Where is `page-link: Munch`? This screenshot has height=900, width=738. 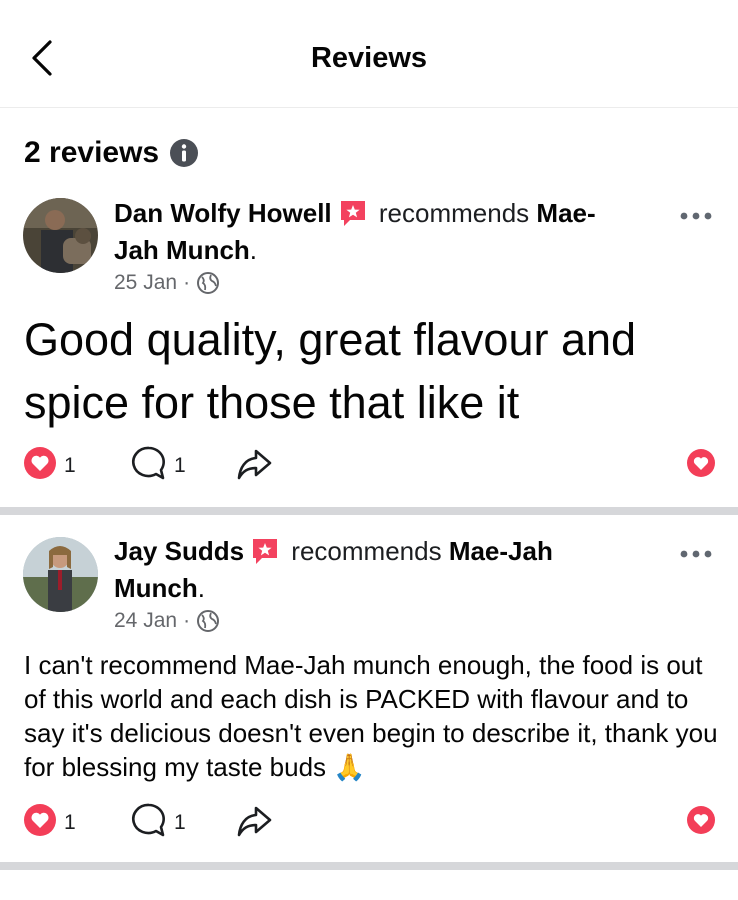 page-link: Munch is located at coordinates (156, 588).